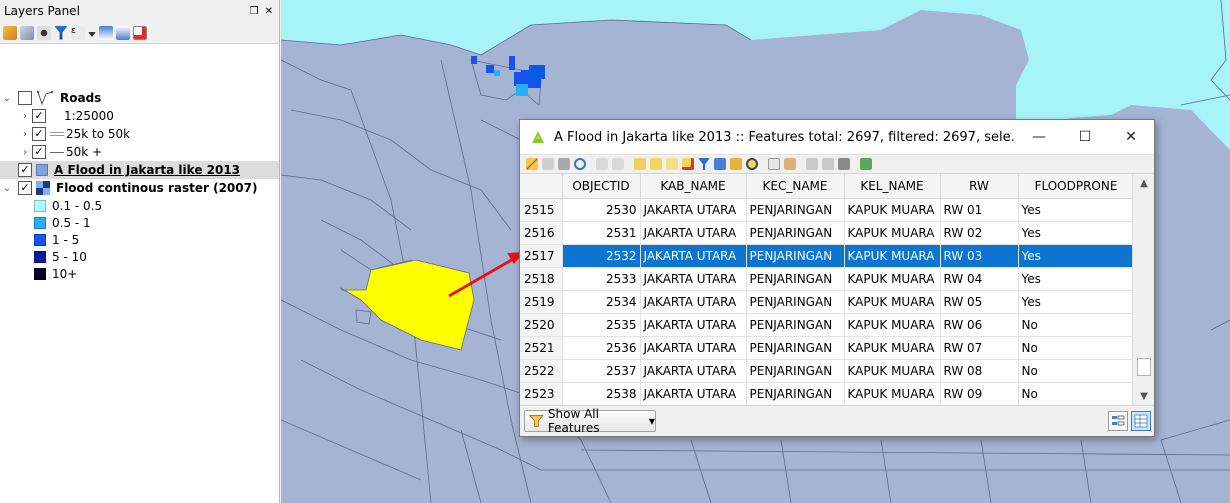  I want to click on move-selection-top-icon, so click(720, 164).